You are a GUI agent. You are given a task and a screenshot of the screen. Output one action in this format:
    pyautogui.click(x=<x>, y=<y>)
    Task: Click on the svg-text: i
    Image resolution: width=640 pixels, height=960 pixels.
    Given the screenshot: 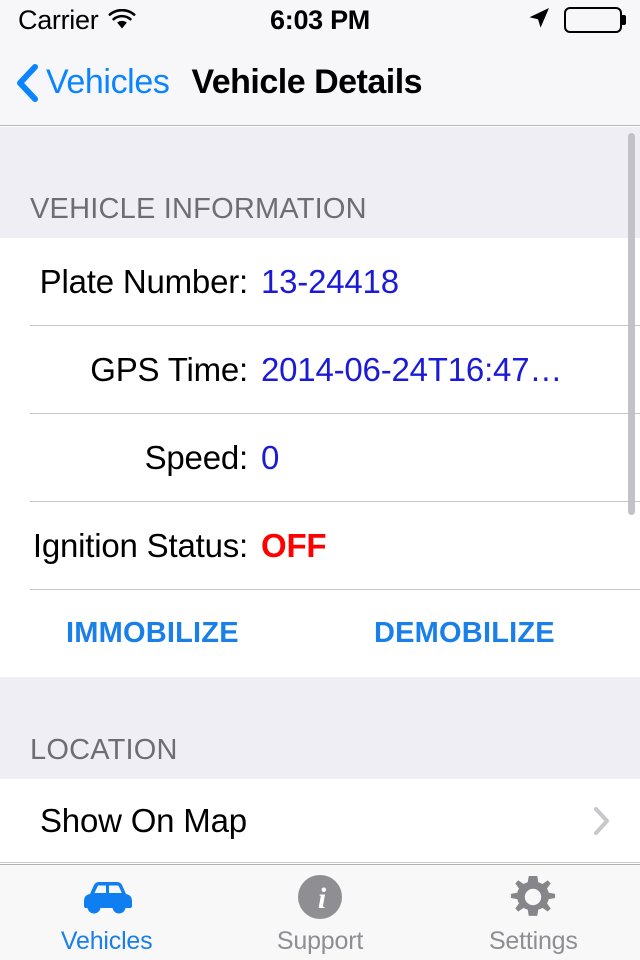 What is the action you would take?
    pyautogui.click(x=322, y=898)
    